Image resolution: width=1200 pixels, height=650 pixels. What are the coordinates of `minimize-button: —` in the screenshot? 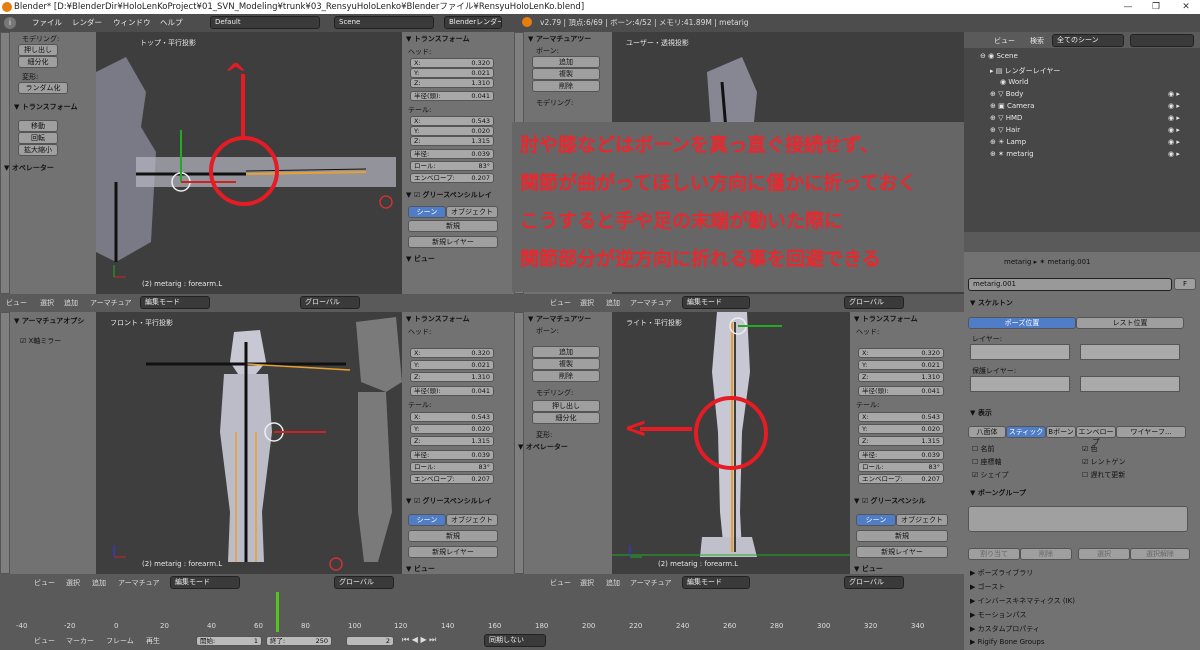 It's located at (1128, 7).